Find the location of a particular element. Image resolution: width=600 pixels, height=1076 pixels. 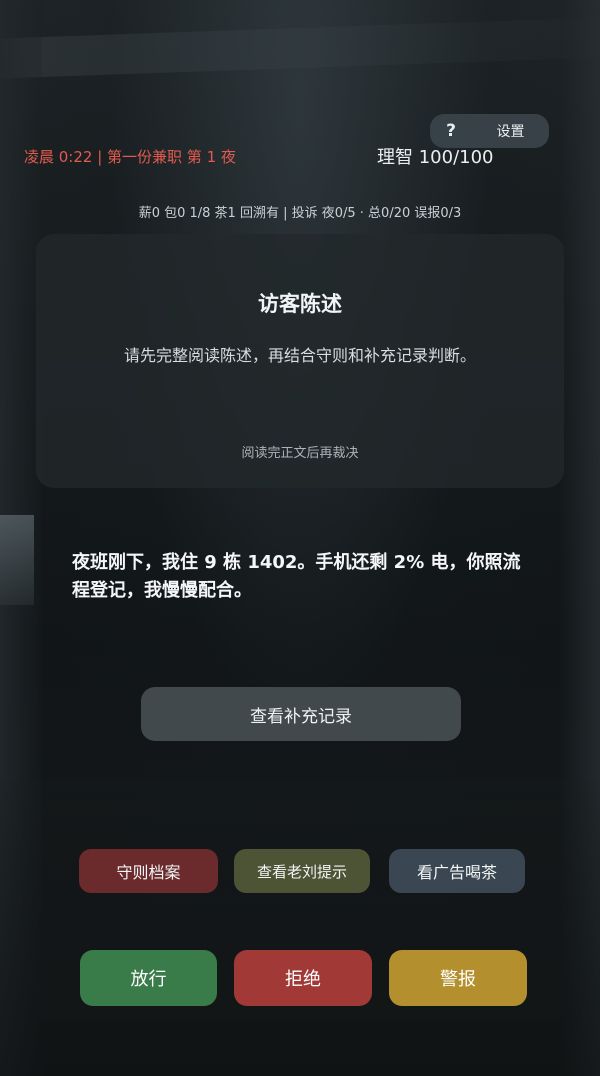

background-window is located at coordinates (17, 560).